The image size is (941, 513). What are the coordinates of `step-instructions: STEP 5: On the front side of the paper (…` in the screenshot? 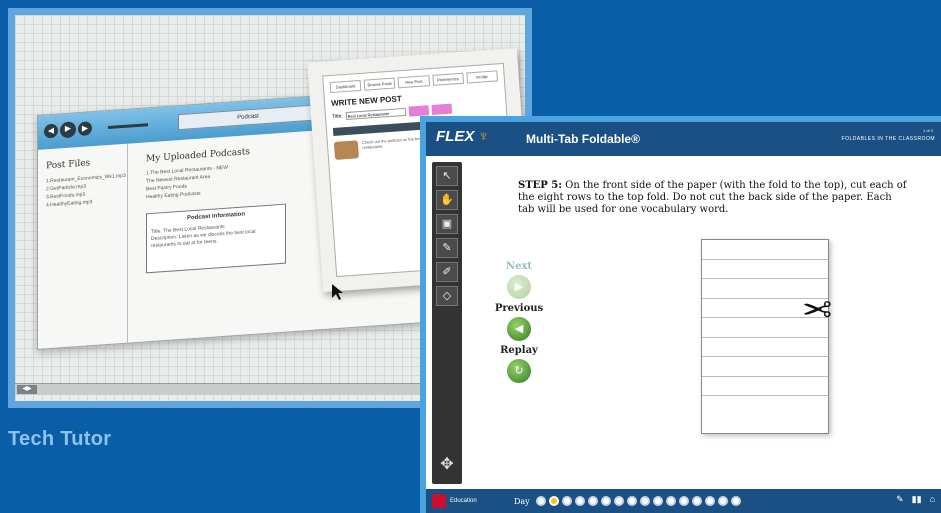 It's located at (713, 198).